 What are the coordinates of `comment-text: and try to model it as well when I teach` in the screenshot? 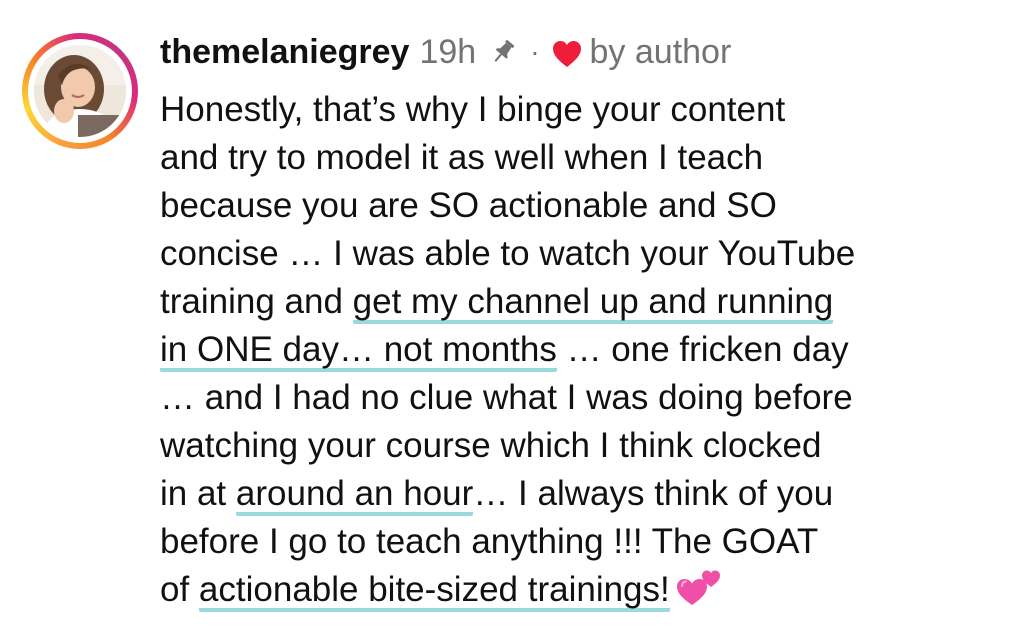 It's located at (462, 157).